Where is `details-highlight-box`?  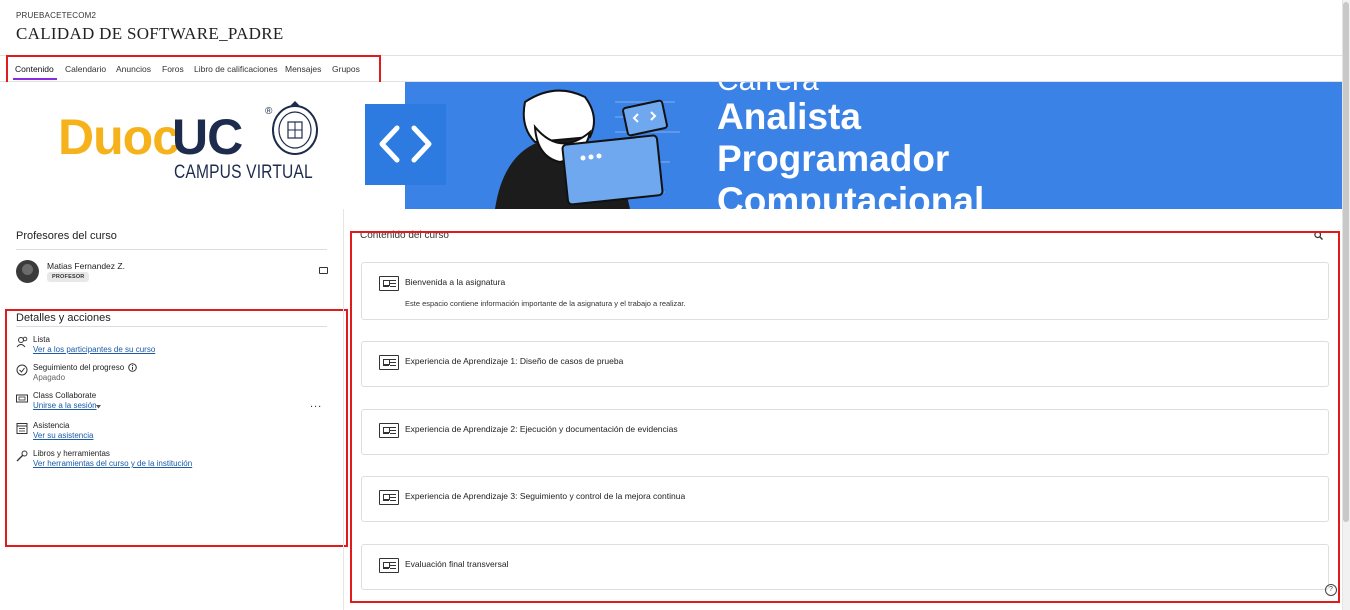 details-highlight-box is located at coordinates (176, 428).